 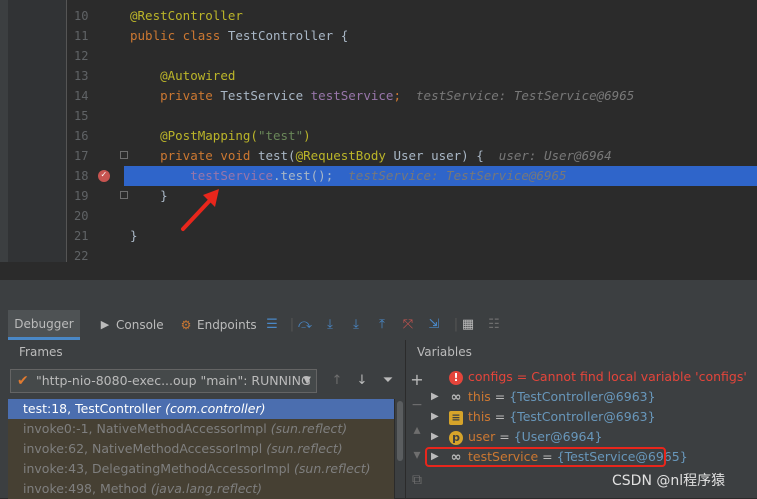 What do you see at coordinates (378, 295) in the screenshot?
I see `panel-splitter` at bounding box center [378, 295].